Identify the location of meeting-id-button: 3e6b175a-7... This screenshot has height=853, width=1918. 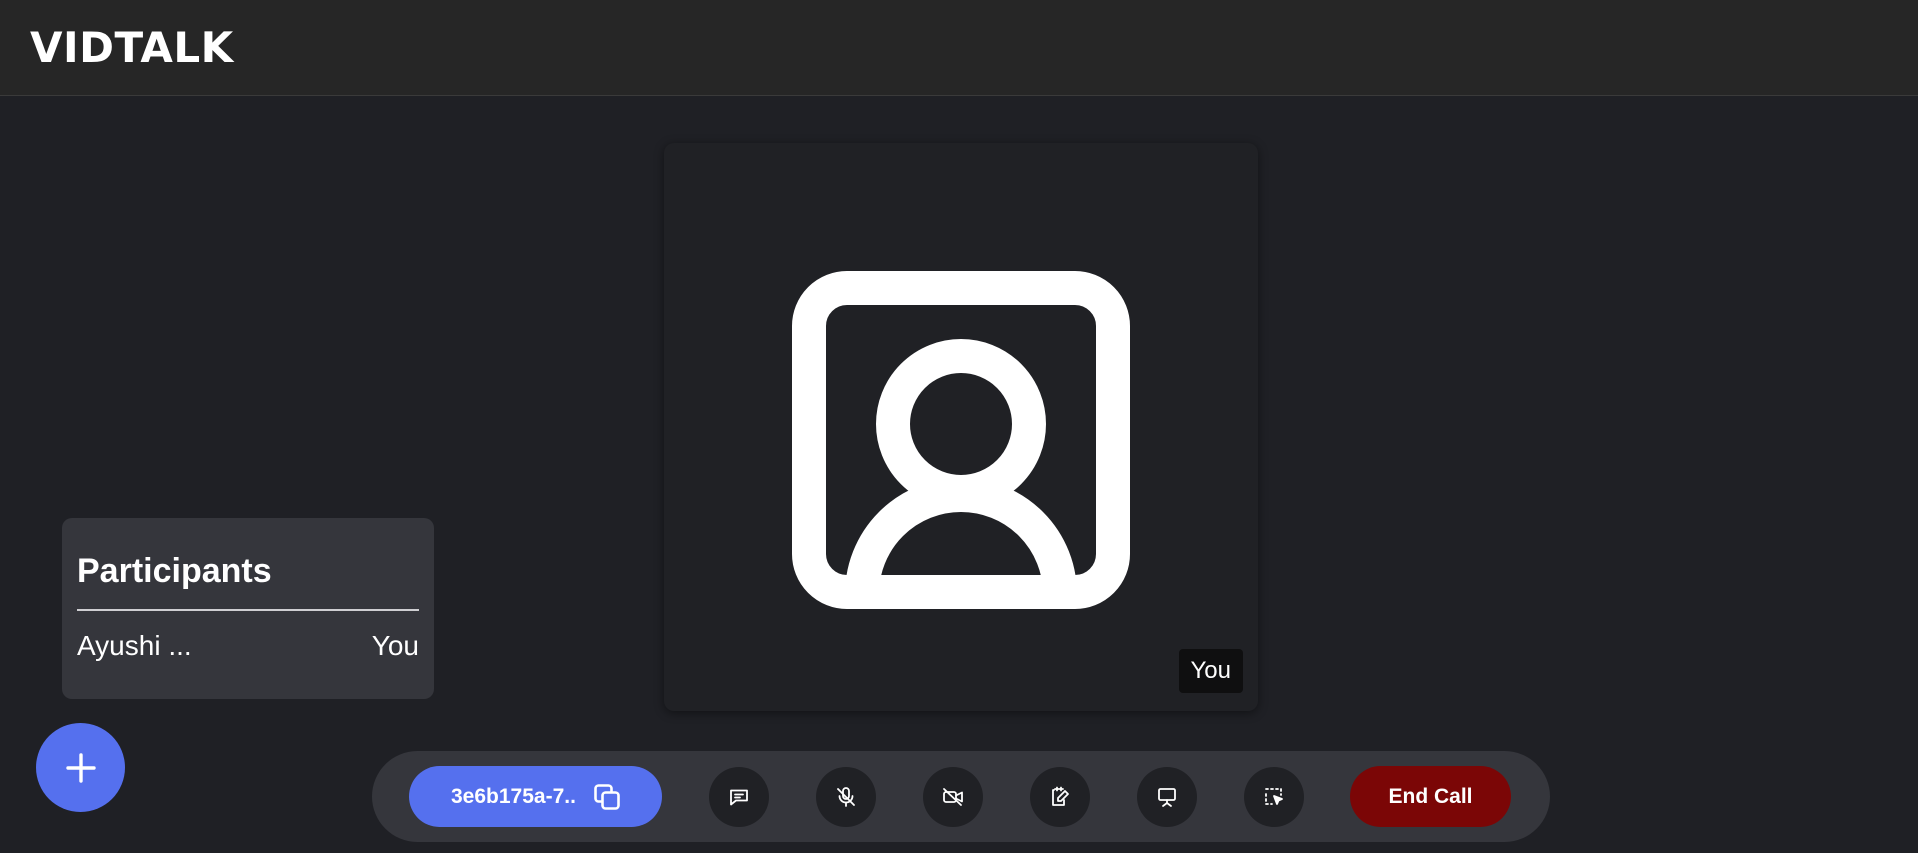
(535, 796).